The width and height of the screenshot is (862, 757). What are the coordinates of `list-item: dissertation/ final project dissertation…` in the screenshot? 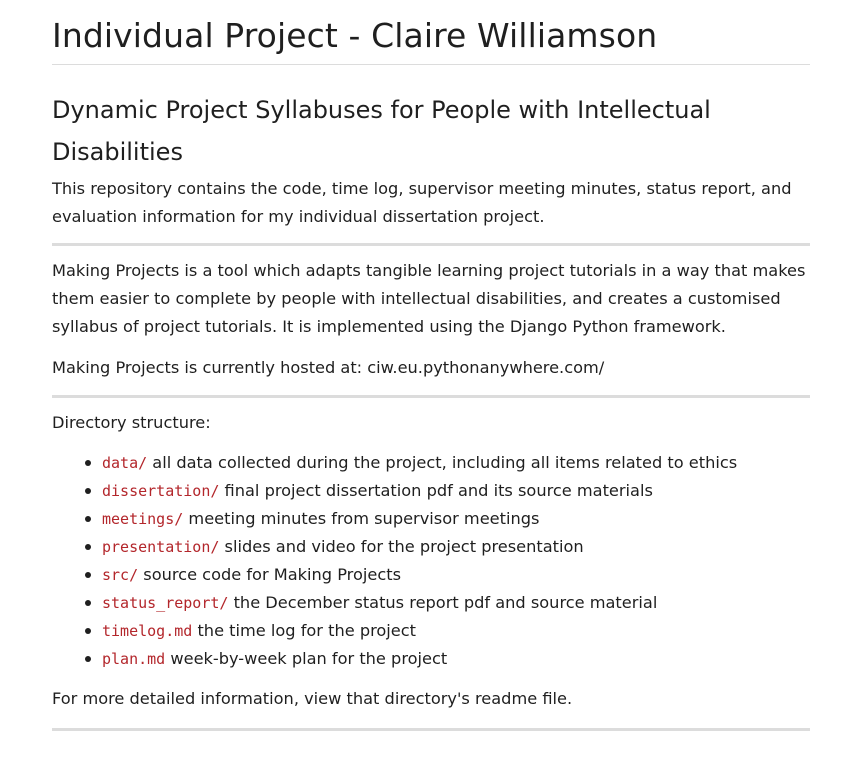 It's located at (447, 491).